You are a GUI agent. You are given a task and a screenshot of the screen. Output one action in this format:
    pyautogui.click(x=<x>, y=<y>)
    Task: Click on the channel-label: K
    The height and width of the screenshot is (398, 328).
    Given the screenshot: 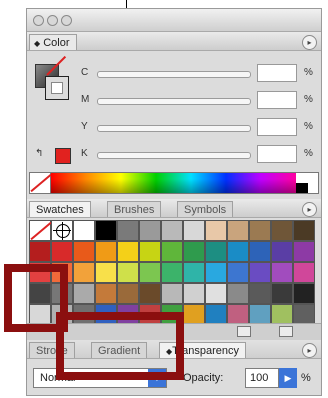 What is the action you would take?
    pyautogui.click(x=84, y=153)
    